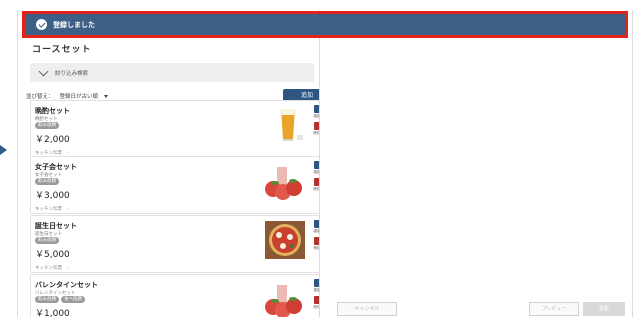 The height and width of the screenshot is (317, 641). Describe the element at coordinates (52, 111) in the screenshot. I see `item-name: 晩酌セット` at that location.